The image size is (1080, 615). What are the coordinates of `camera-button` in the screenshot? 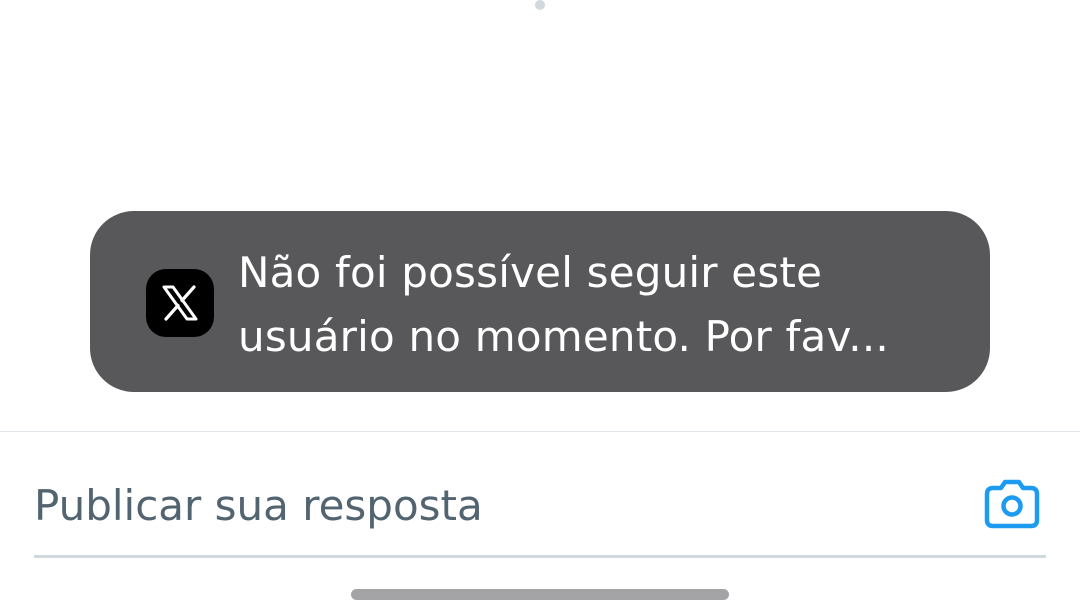 It's located at (1012, 504).